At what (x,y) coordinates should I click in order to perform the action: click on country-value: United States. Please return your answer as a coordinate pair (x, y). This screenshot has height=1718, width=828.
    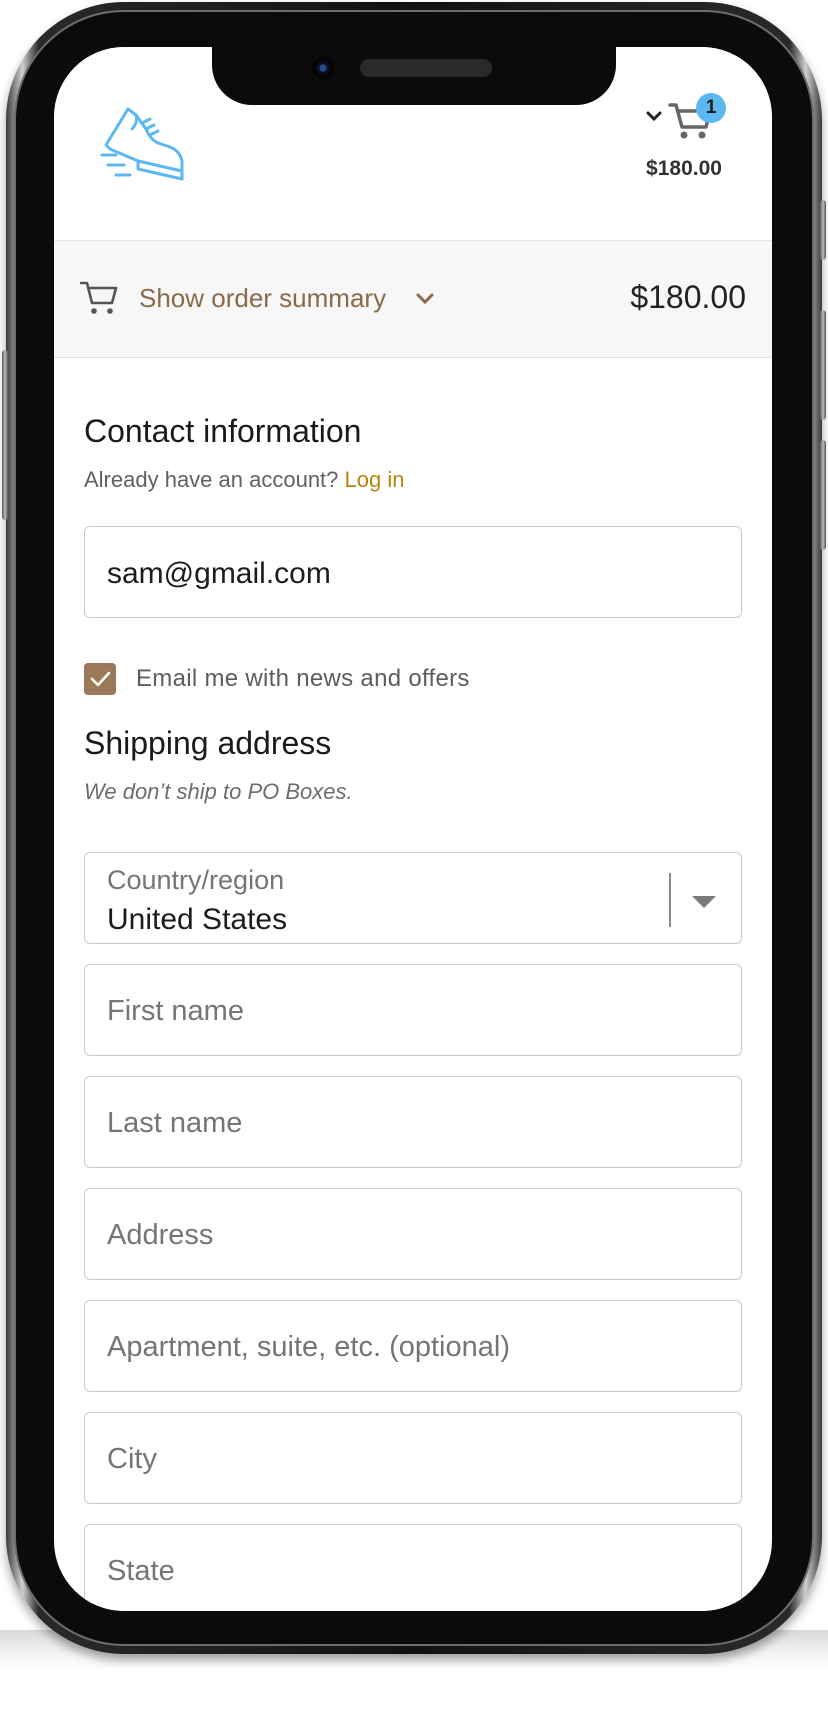
    Looking at the image, I should click on (197, 919).